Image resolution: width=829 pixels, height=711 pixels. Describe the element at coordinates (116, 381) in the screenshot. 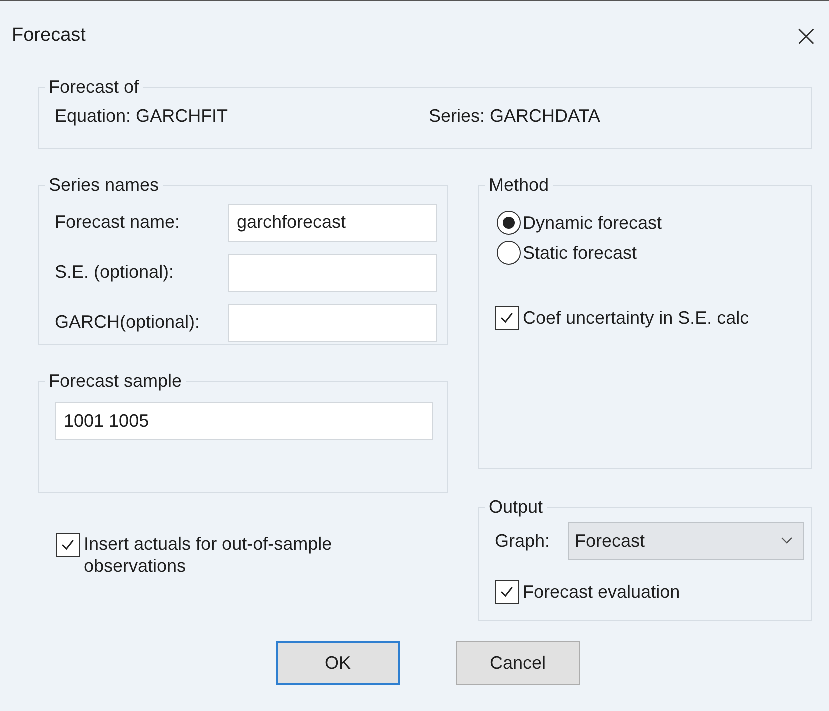

I see `group-title: Forecast sample` at that location.